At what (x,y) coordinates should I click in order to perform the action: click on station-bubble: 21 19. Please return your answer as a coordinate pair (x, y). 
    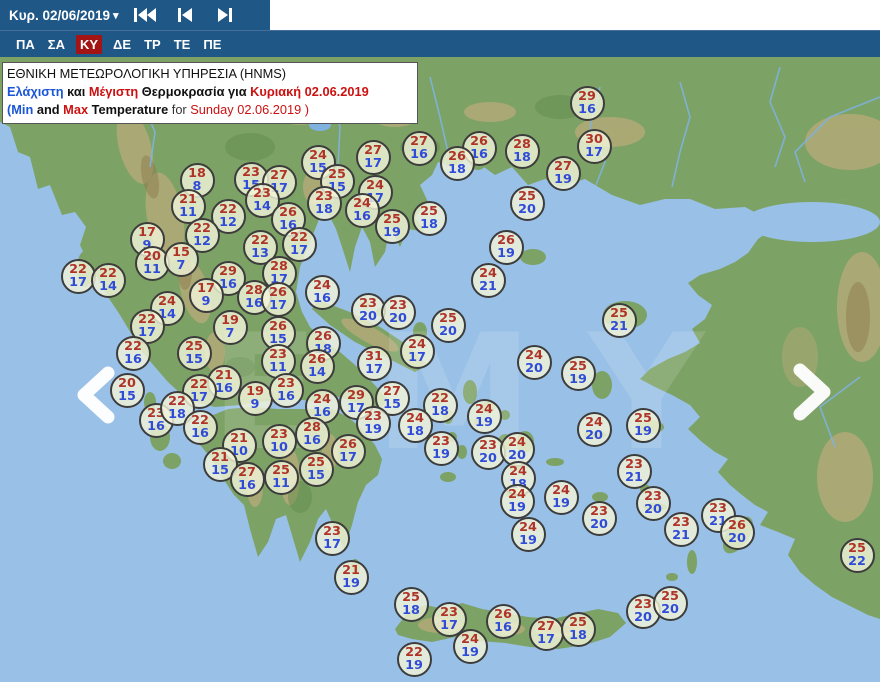
    Looking at the image, I should click on (351, 577).